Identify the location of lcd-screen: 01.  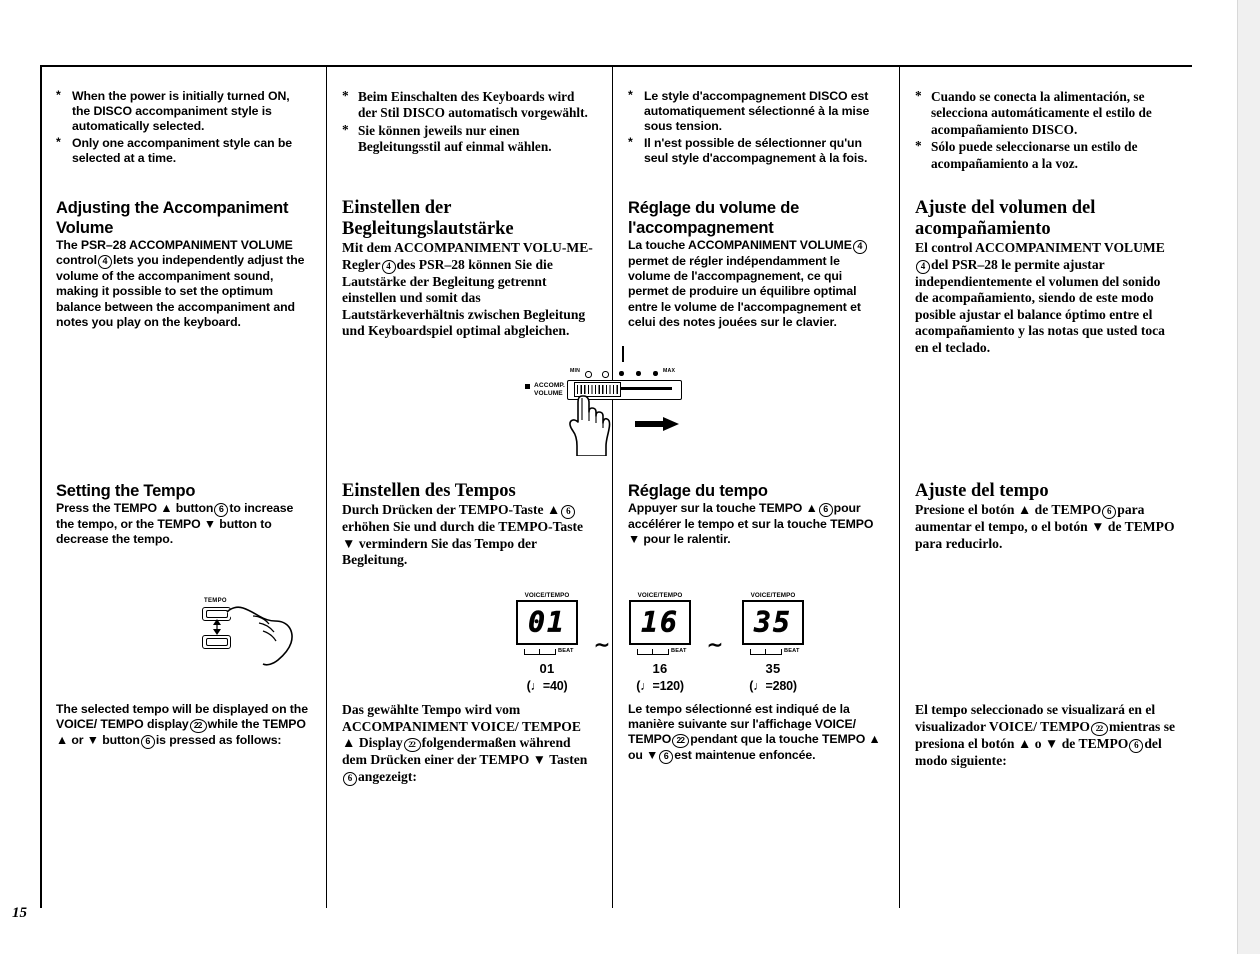
(547, 622).